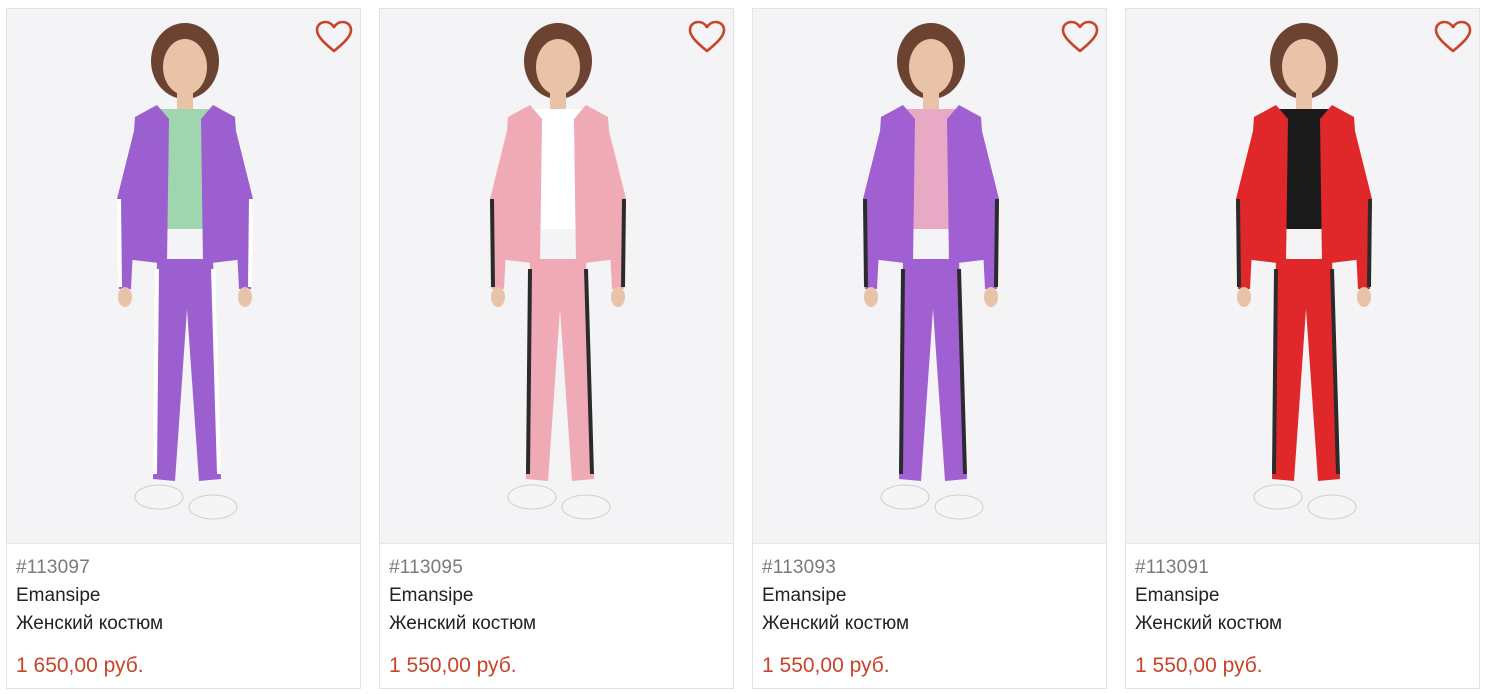 The image size is (1501, 694). What do you see at coordinates (80, 665) in the screenshot?
I see `product-price: 1 650,00 руб.` at bounding box center [80, 665].